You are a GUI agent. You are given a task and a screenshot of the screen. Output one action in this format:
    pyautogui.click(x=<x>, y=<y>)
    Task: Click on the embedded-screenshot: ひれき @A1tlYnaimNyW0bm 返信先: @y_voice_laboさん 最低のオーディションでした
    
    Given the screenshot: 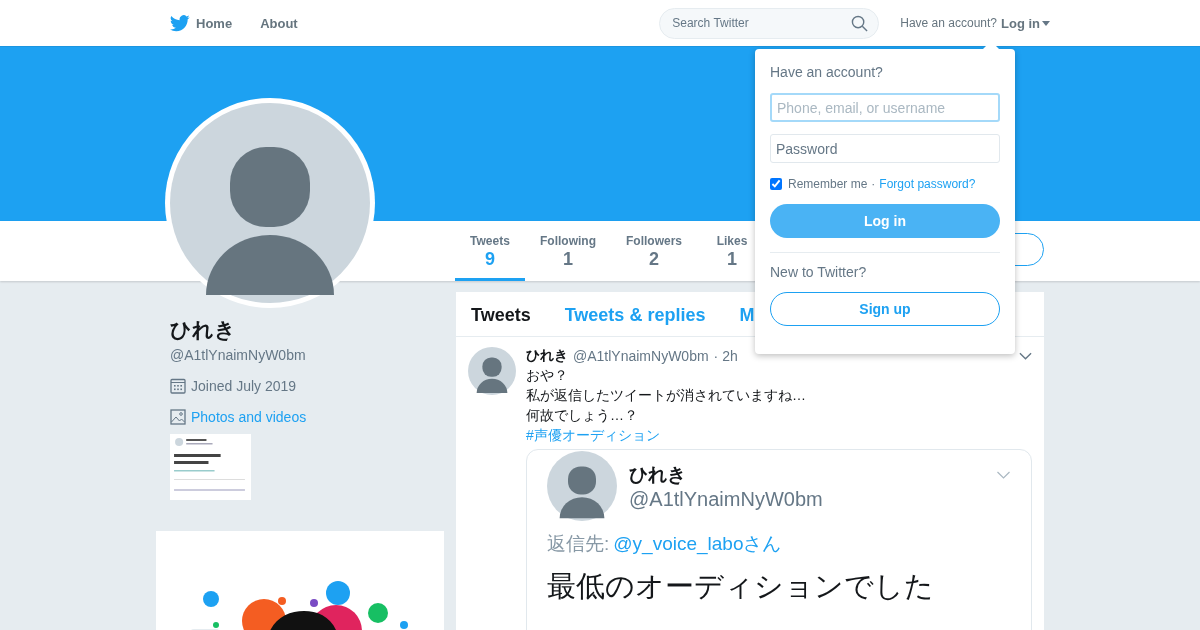 What is the action you would take?
    pyautogui.click(x=779, y=539)
    